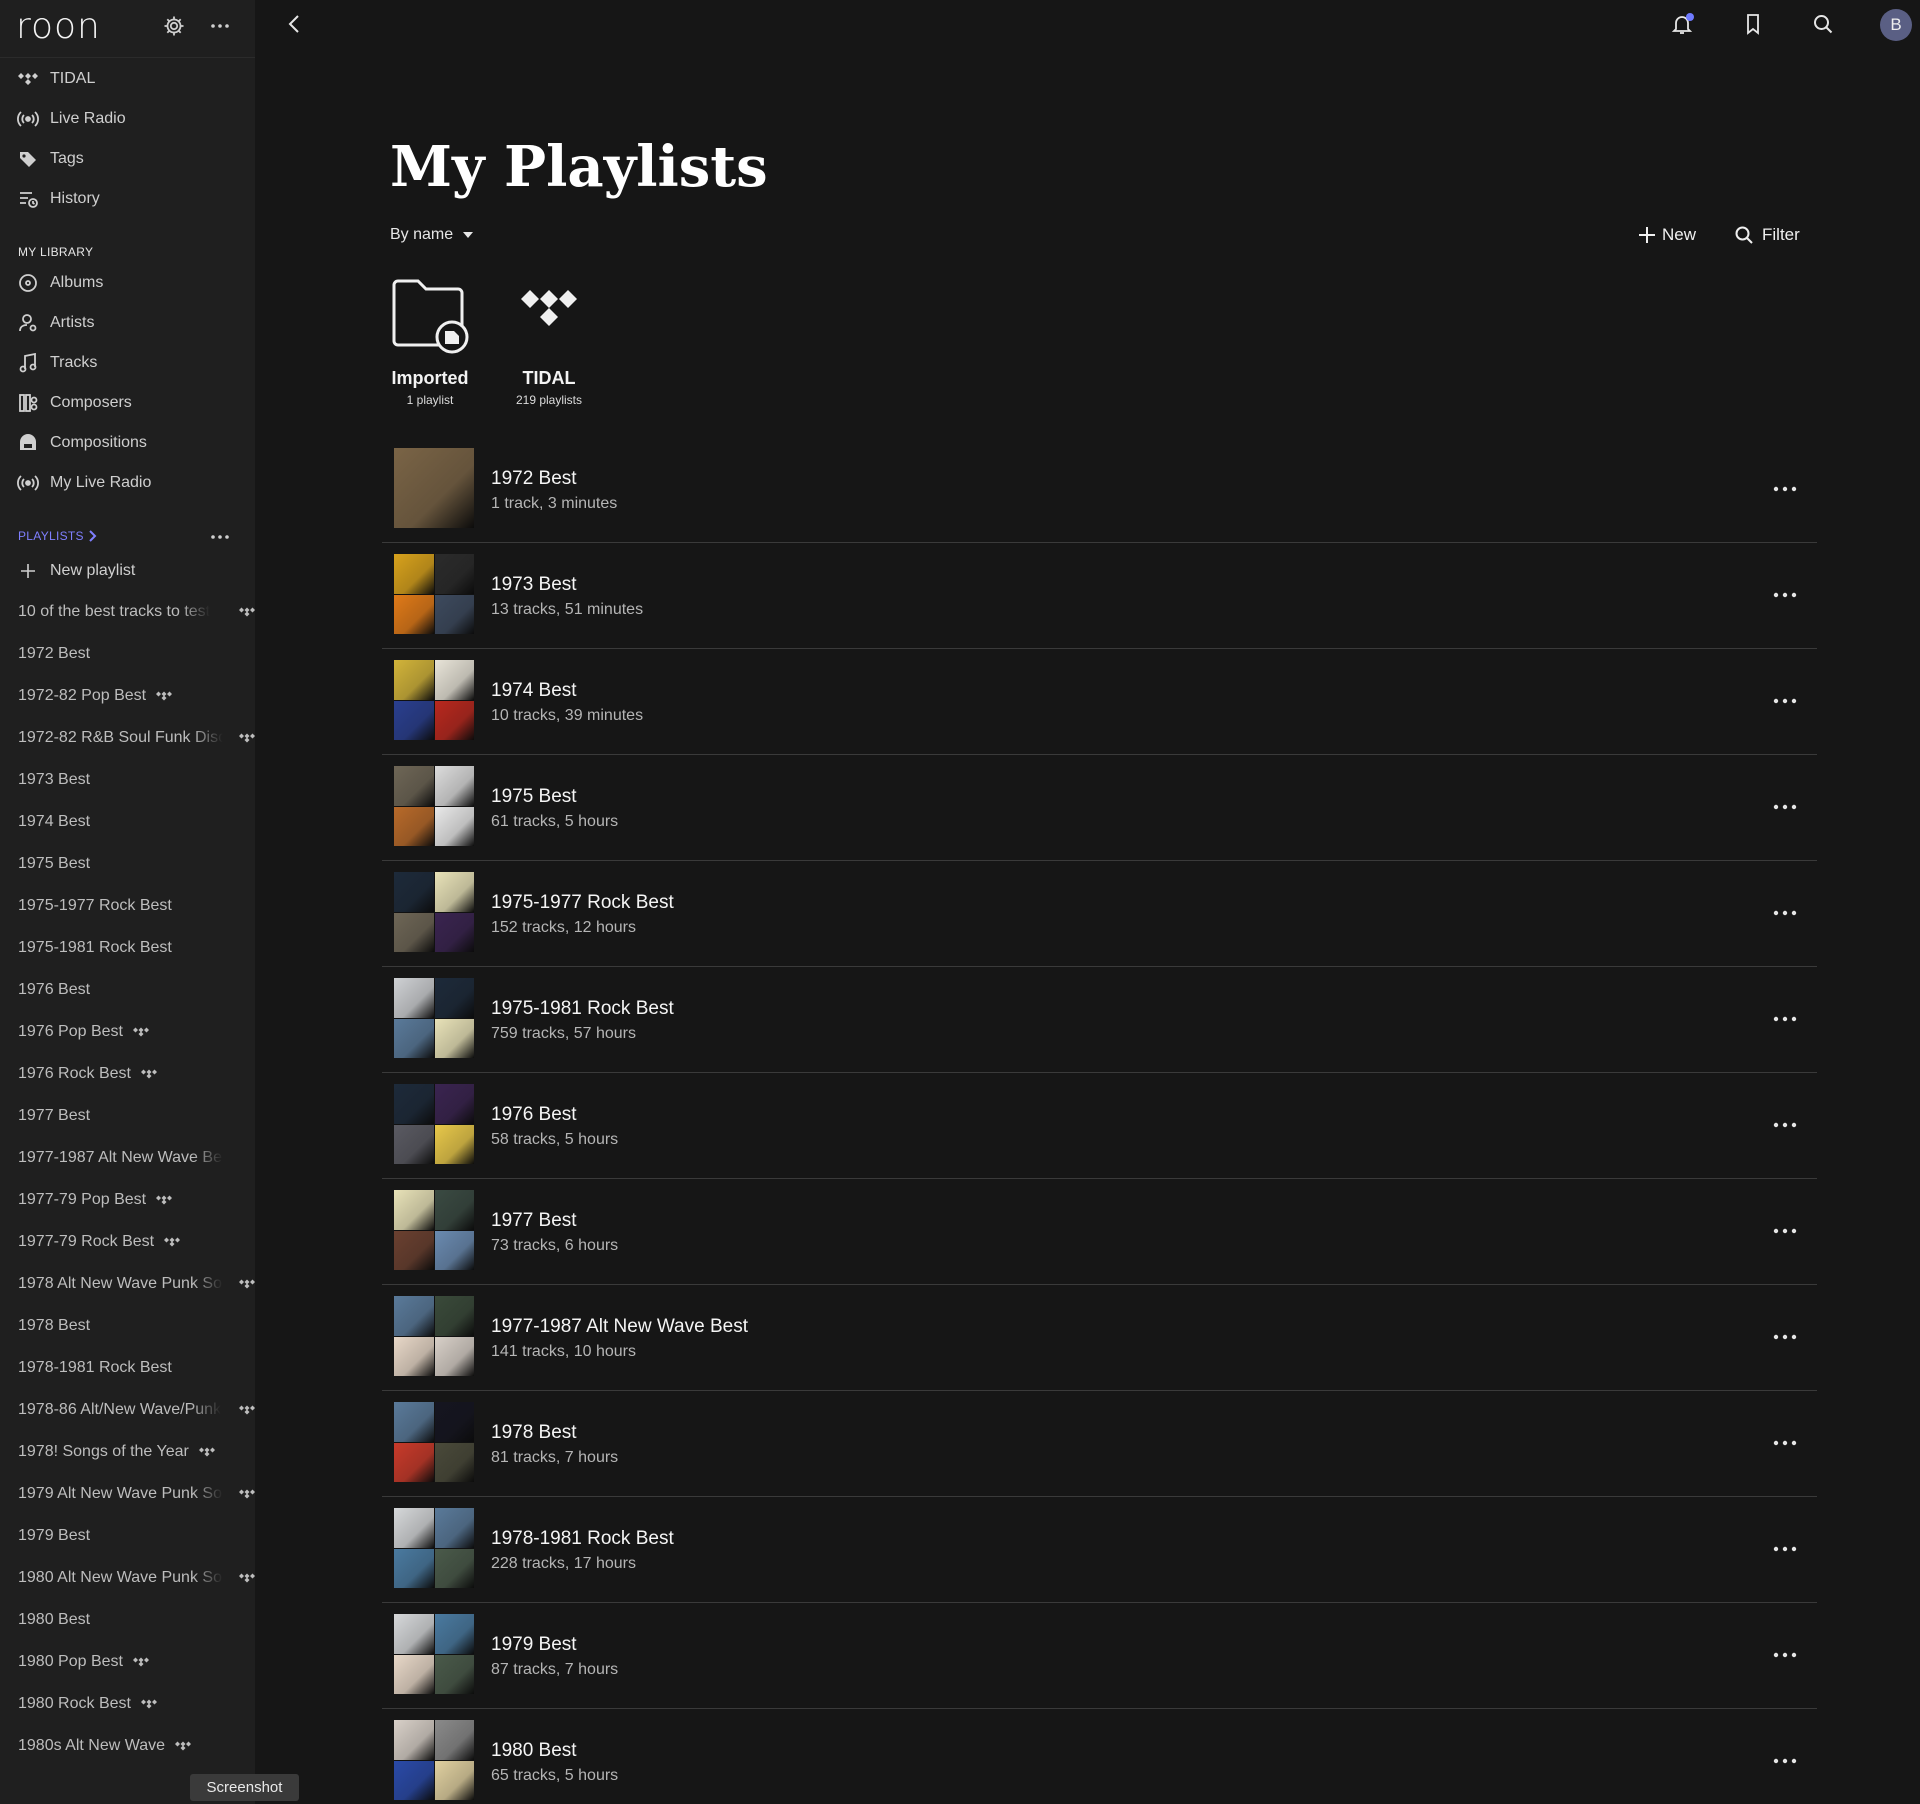  I want to click on new-playlist-top-button: New, so click(1667, 235).